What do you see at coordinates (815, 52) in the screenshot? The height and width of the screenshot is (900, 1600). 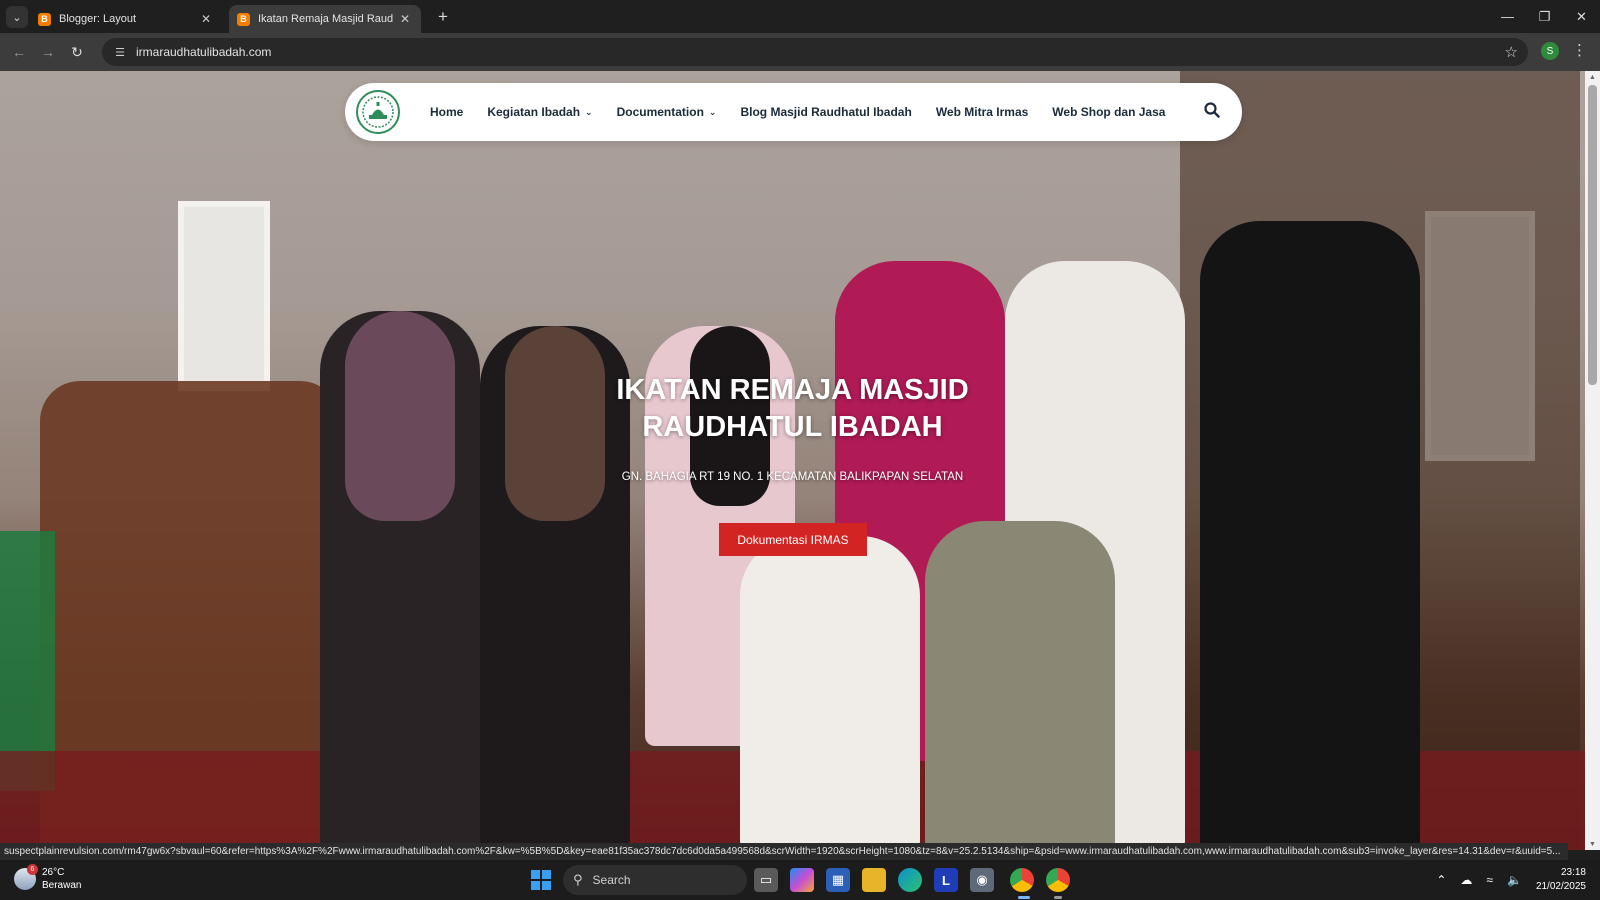 I see `address-bar: ☰ irmaraudhatulibadah.com ☆` at bounding box center [815, 52].